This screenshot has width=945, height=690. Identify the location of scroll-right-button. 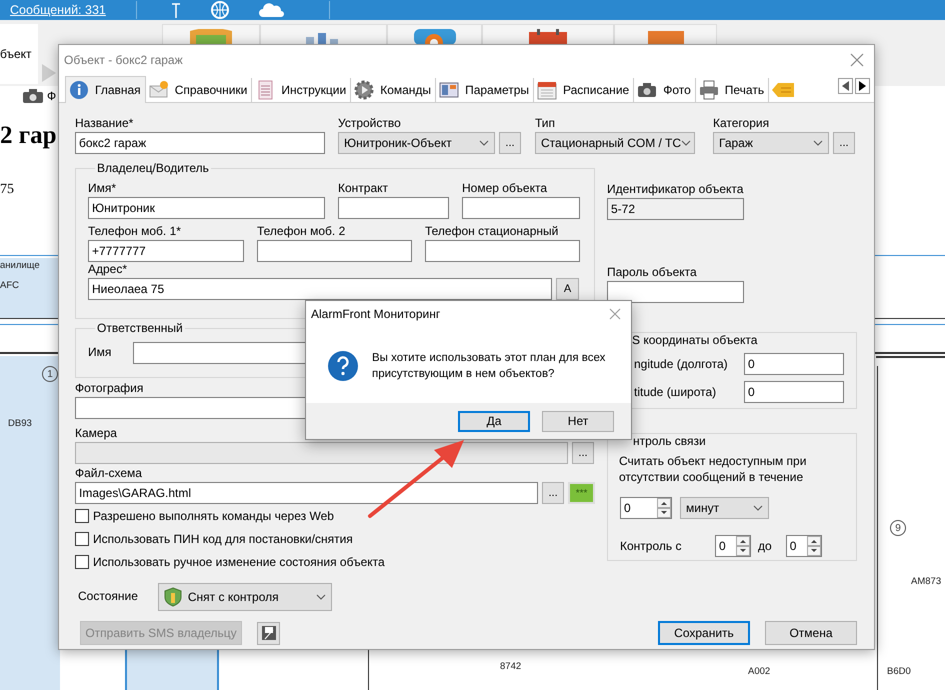
(862, 86).